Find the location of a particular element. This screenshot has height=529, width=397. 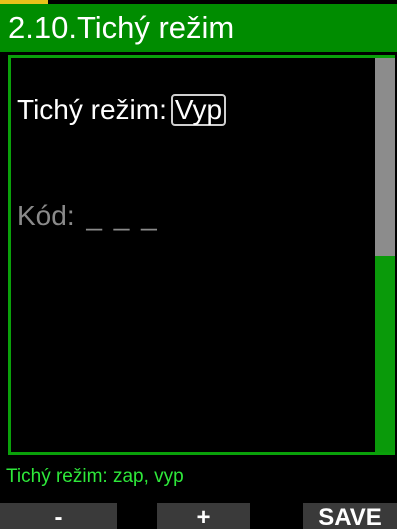

silent-mode-label: Tichý režim: is located at coordinates (92, 109).